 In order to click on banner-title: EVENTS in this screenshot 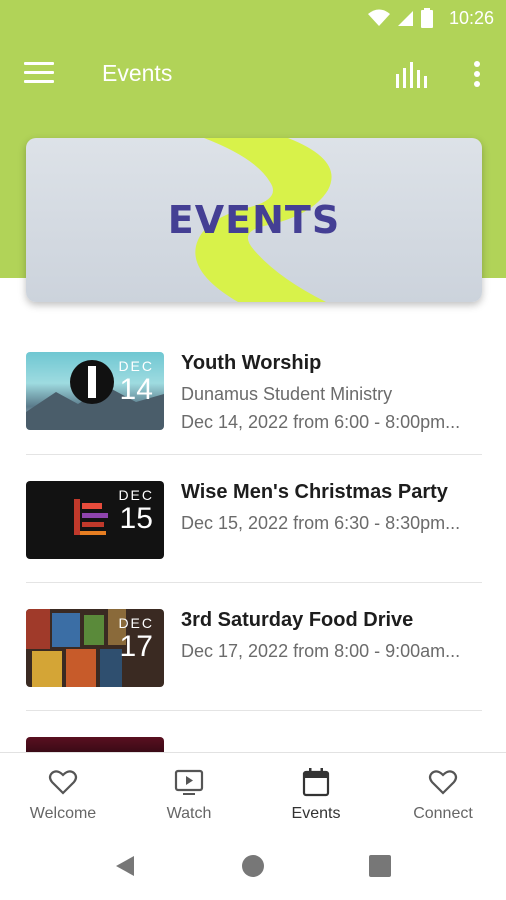, I will do `click(254, 220)`.